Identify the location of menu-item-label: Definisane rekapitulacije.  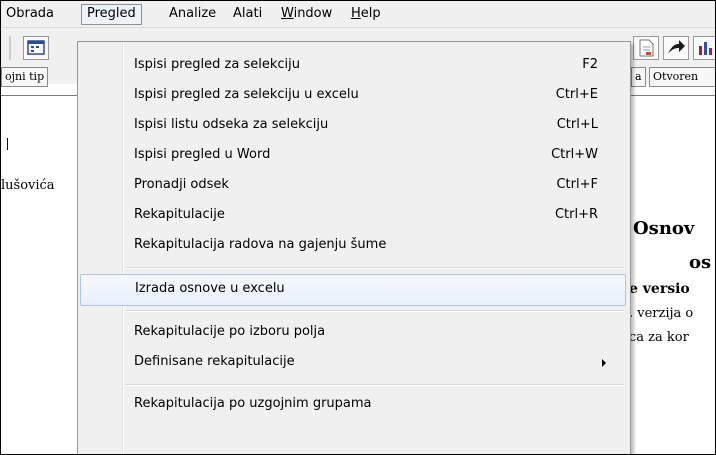
(214, 361).